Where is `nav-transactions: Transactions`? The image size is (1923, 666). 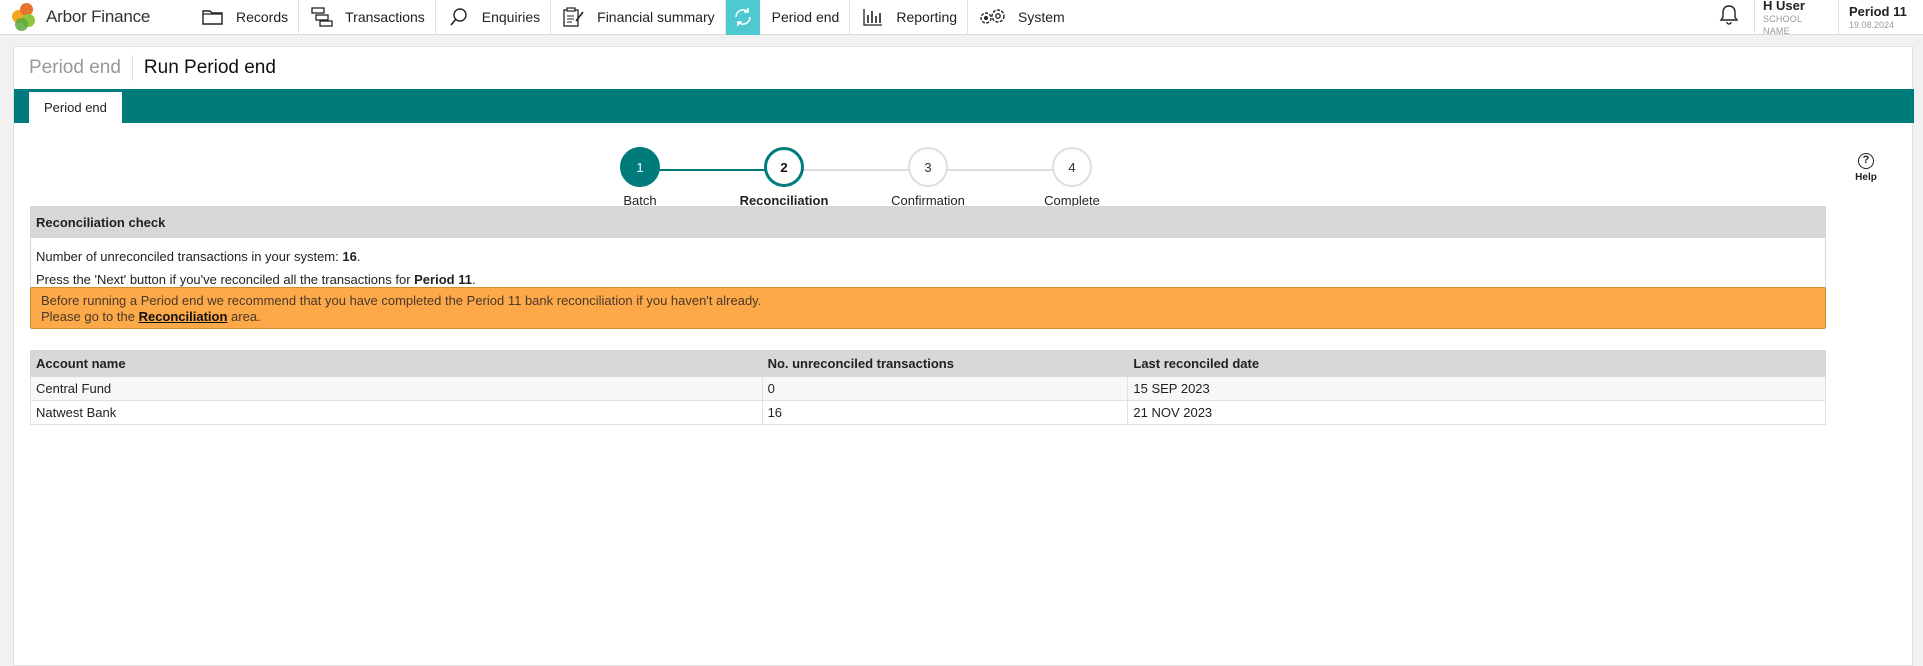
nav-transactions: Transactions is located at coordinates (367, 17).